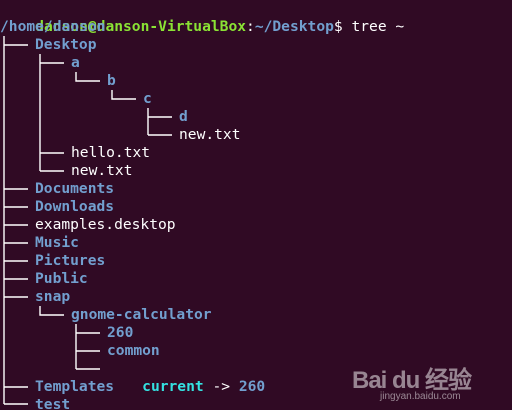  I want to click on symlink-arrow: ->, so click(221, 386).